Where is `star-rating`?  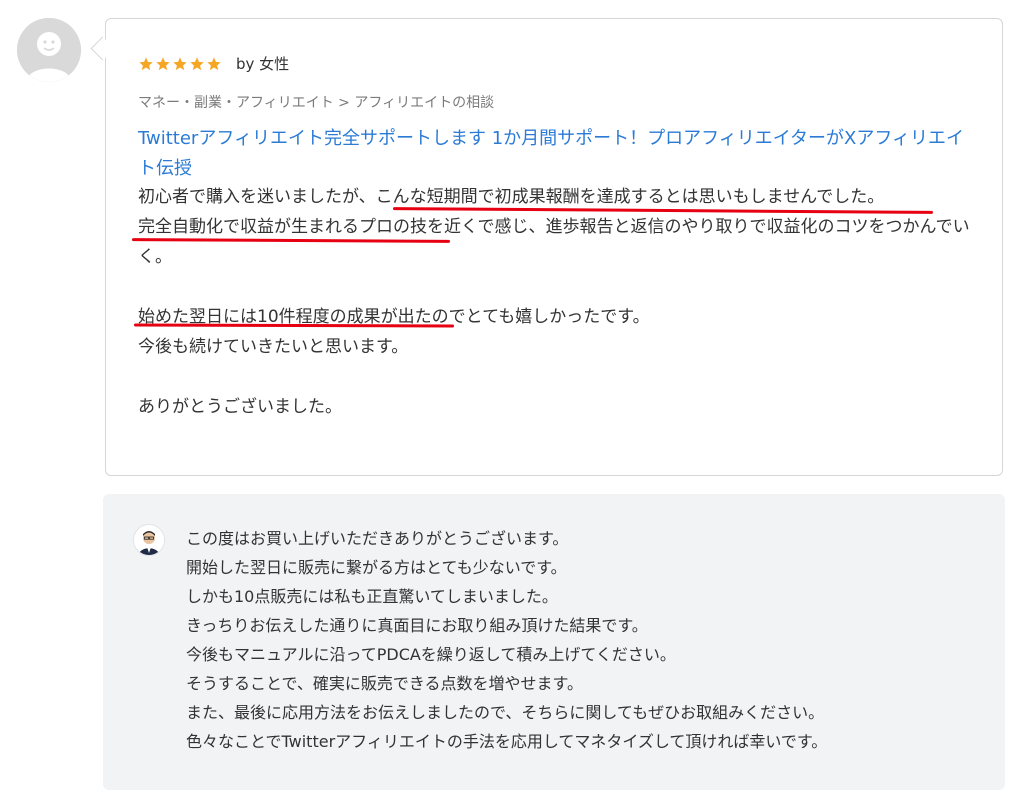 star-rating is located at coordinates (180, 64).